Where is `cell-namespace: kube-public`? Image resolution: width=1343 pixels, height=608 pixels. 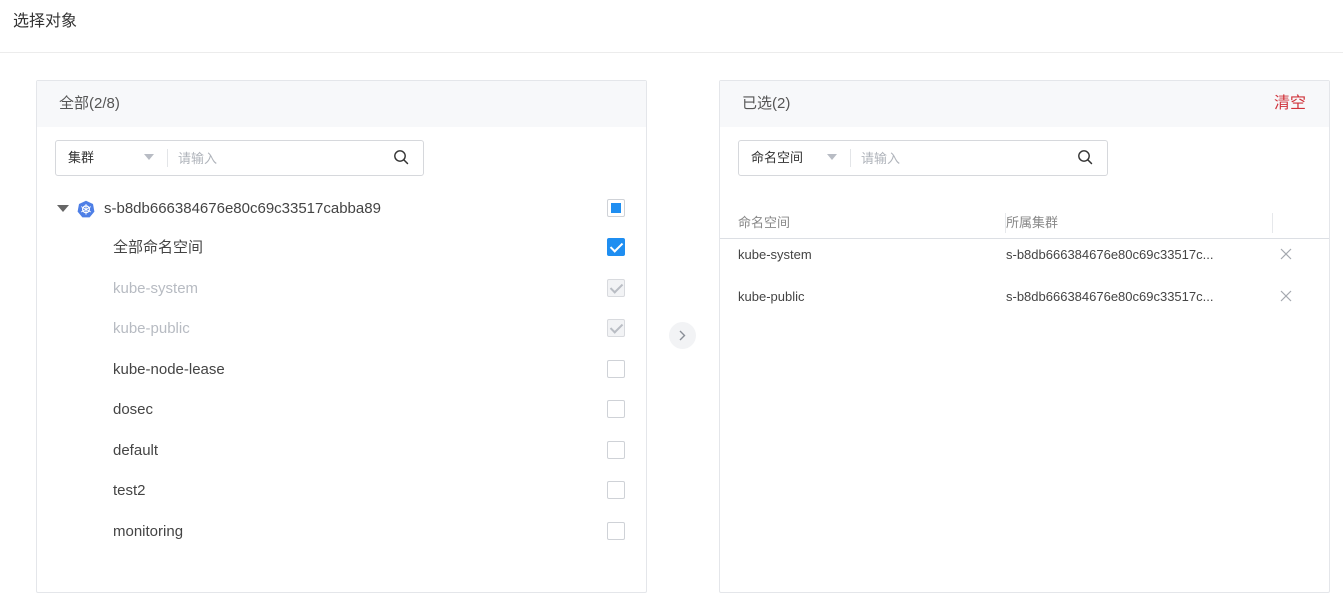 cell-namespace: kube-public is located at coordinates (771, 296).